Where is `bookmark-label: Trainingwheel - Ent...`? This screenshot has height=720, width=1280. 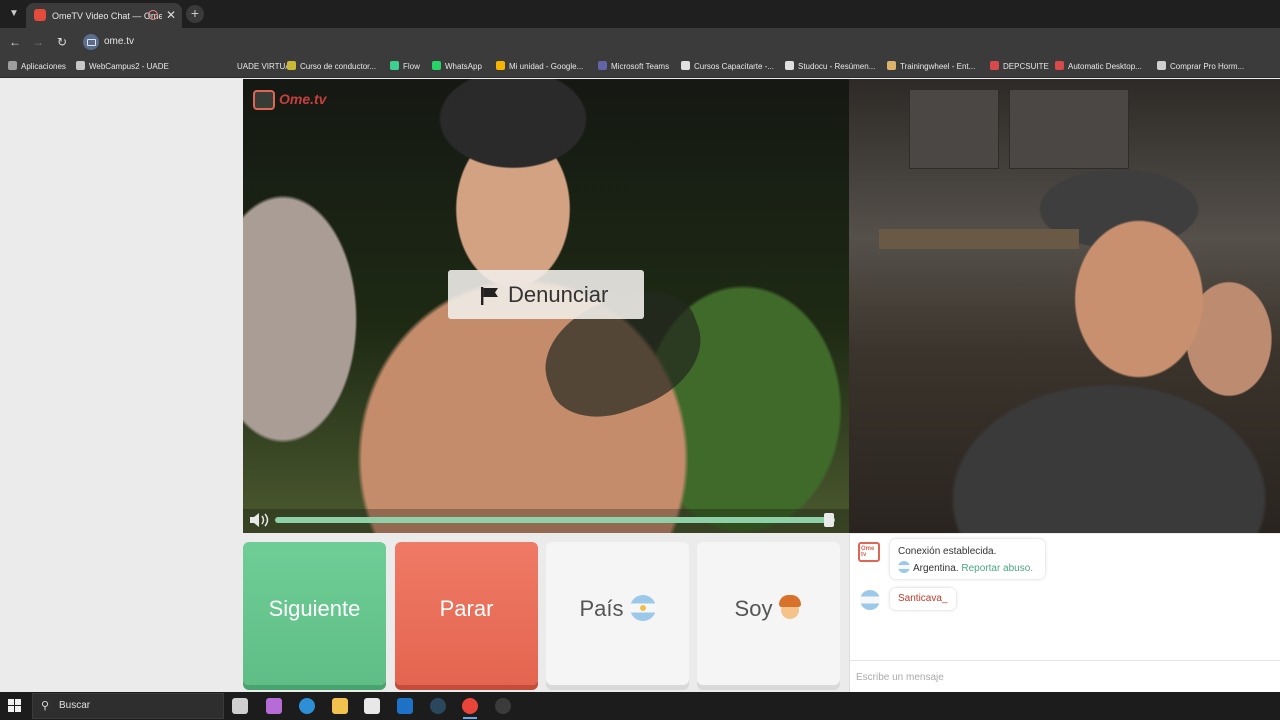
bookmark-label: Trainingwheel - Ent... is located at coordinates (938, 66).